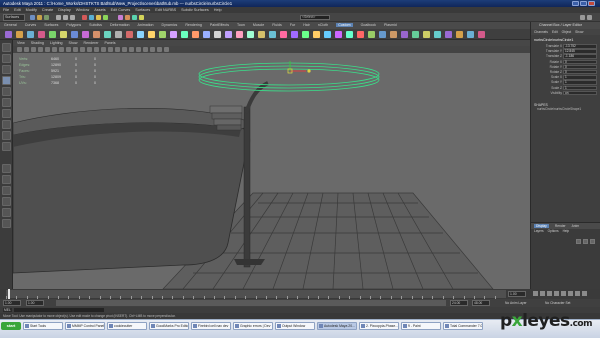 This screenshot has width=600, height=338. I want to click on attribute-value-field: -13.752, so click(580, 46).